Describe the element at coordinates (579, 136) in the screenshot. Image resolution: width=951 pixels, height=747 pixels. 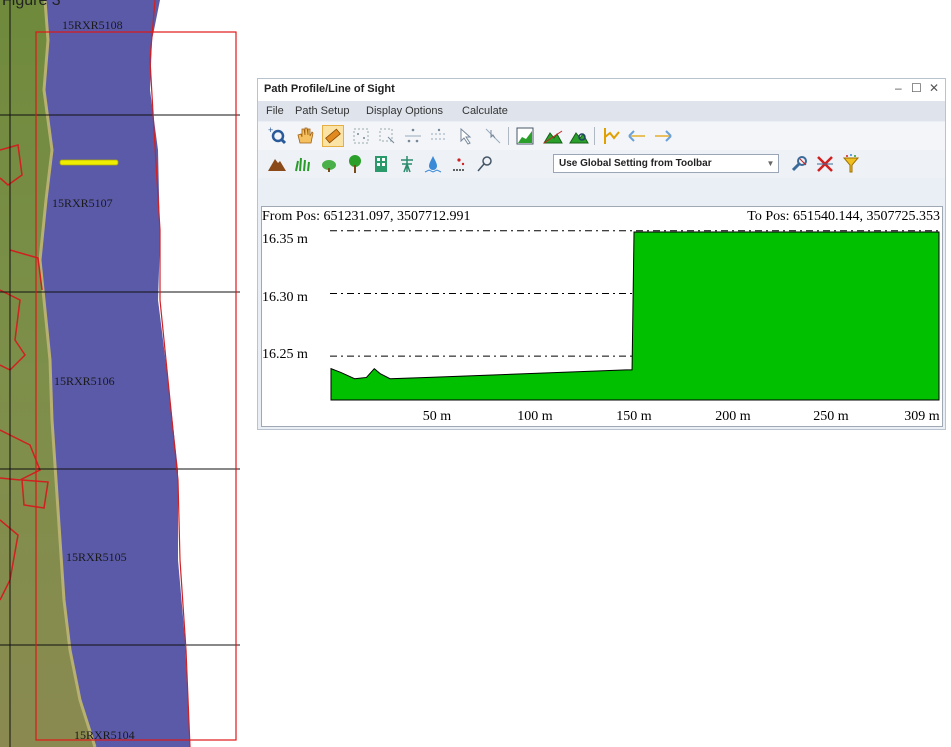
I see `terrain-edit-icon` at that location.